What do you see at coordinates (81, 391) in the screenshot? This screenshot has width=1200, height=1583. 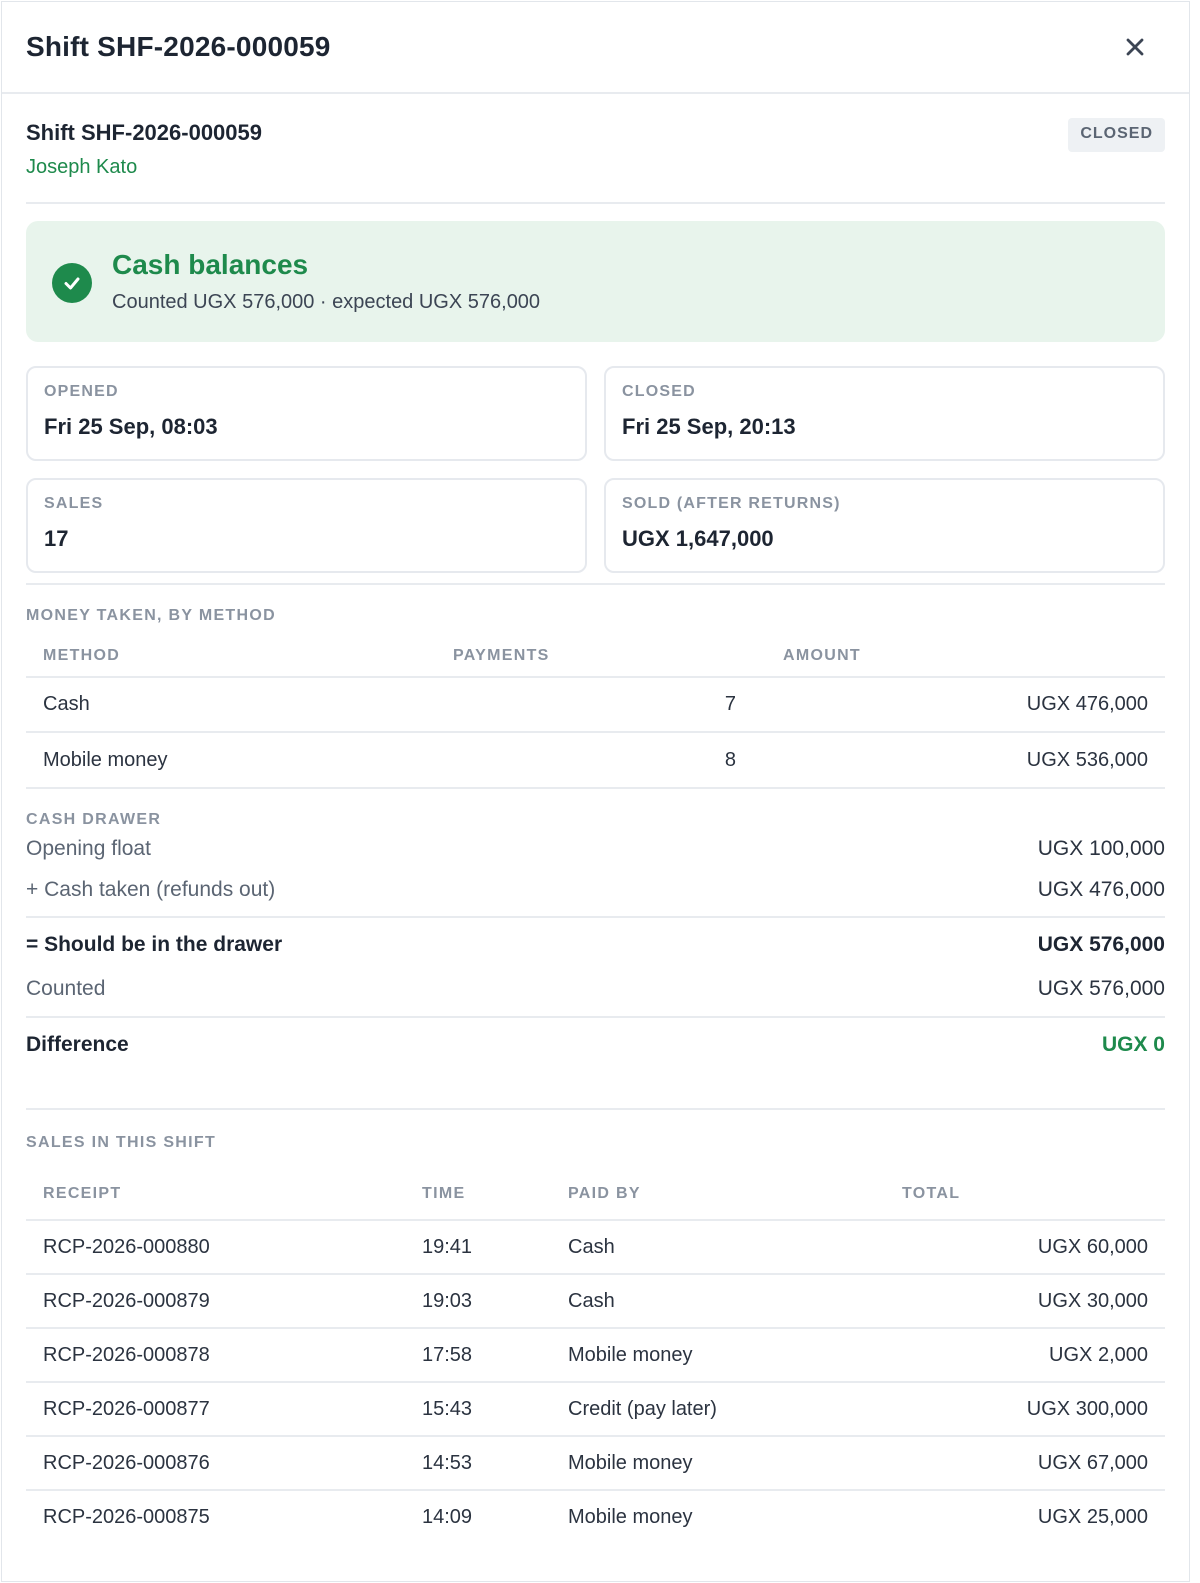 I see `stat-label: OPENED` at bounding box center [81, 391].